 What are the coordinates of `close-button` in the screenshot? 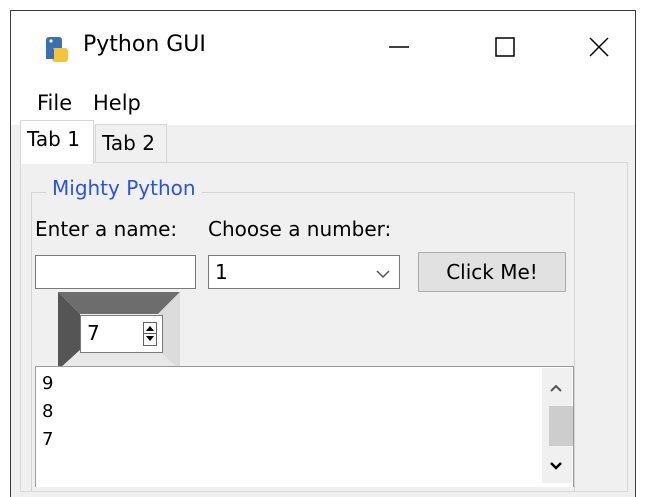 It's located at (599, 47).